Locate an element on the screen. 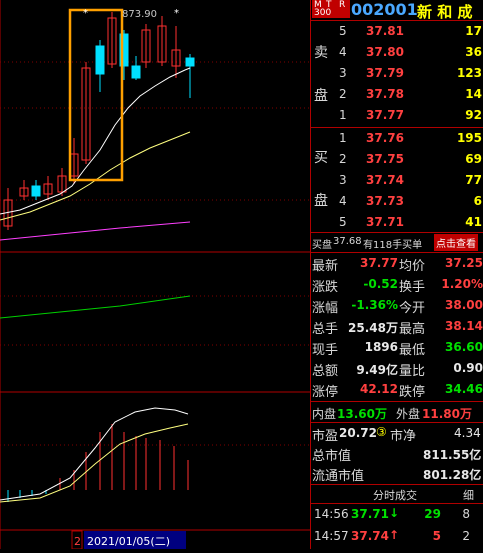  quote-key: 均价 is located at coordinates (412, 266).